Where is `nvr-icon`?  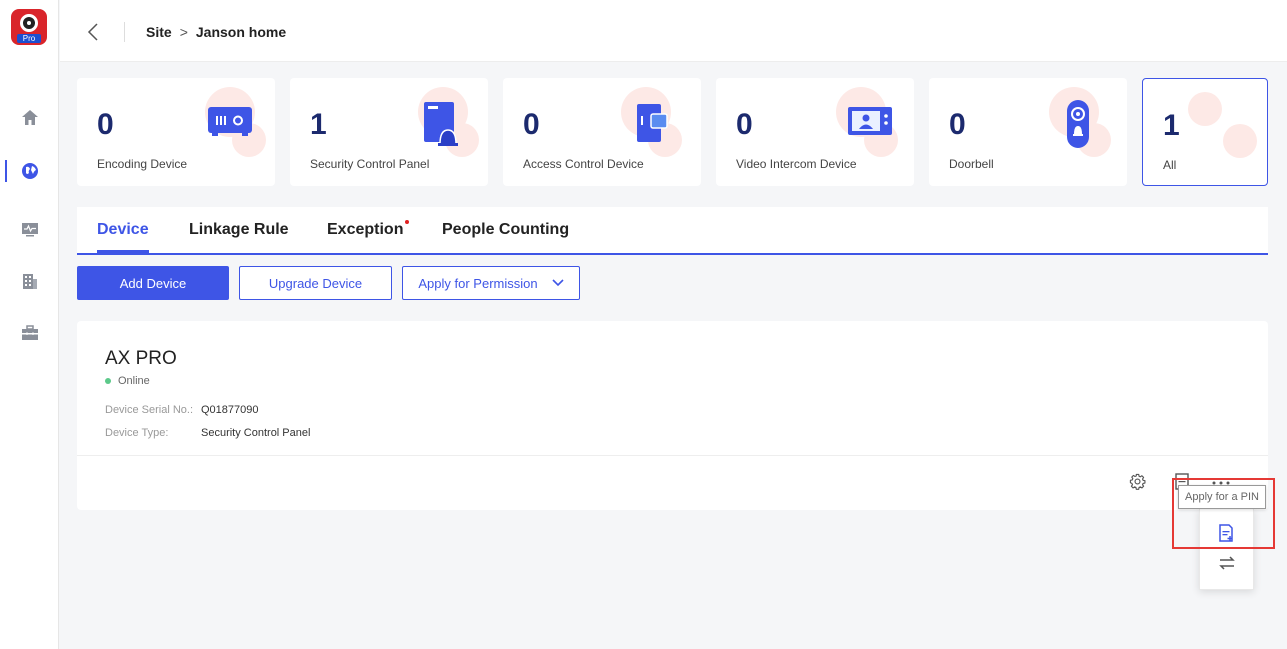
nvr-icon is located at coordinates (230, 121).